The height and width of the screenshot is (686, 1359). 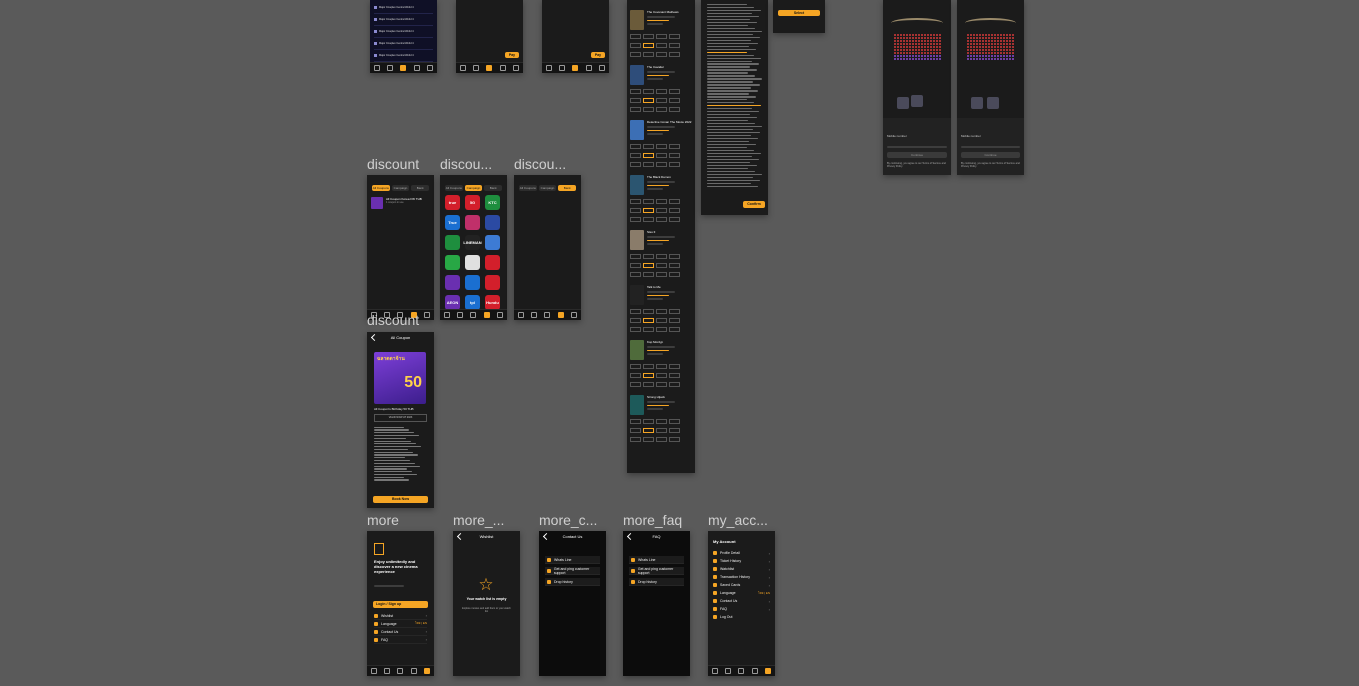 What do you see at coordinates (741, 593) in the screenshot?
I see `account-item: Language ไทย | EN` at bounding box center [741, 593].